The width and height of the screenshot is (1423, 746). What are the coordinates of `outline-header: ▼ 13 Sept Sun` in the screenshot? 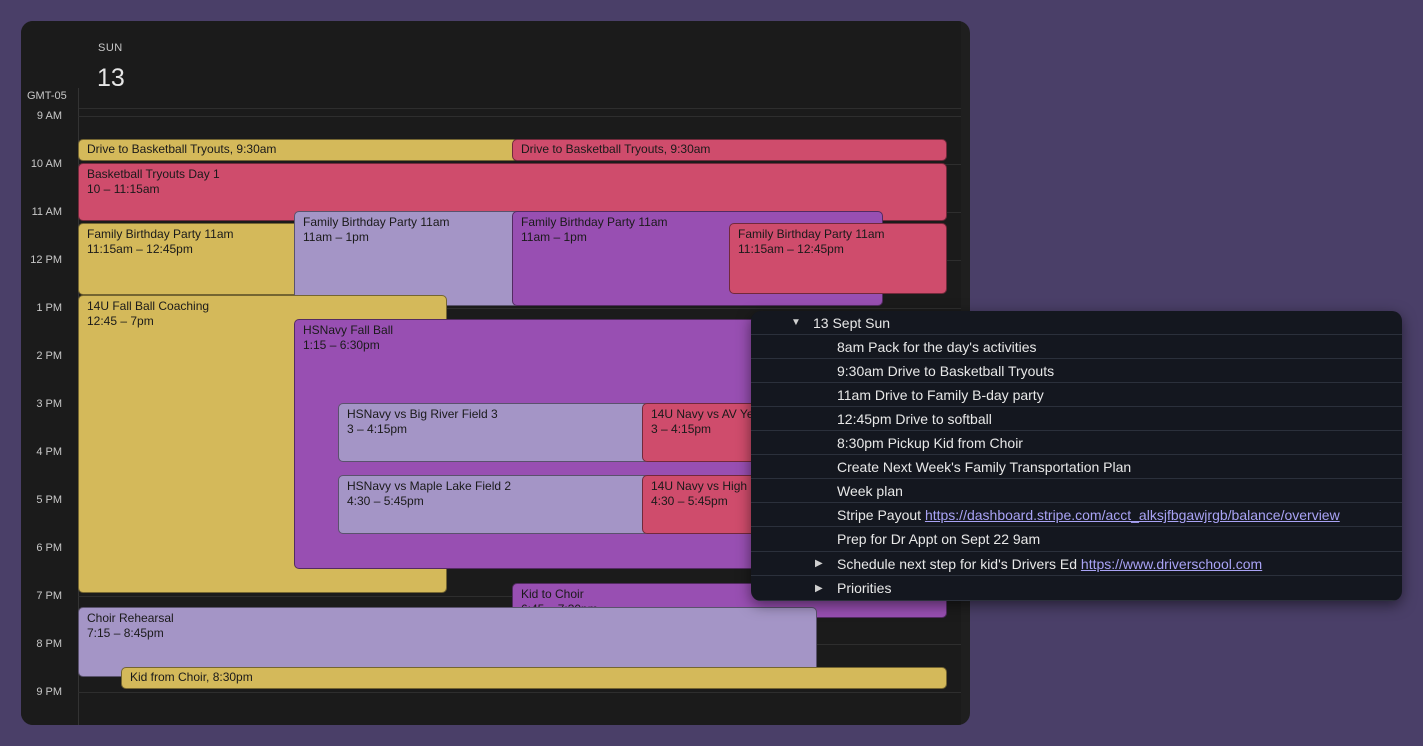 It's located at (1076, 323).